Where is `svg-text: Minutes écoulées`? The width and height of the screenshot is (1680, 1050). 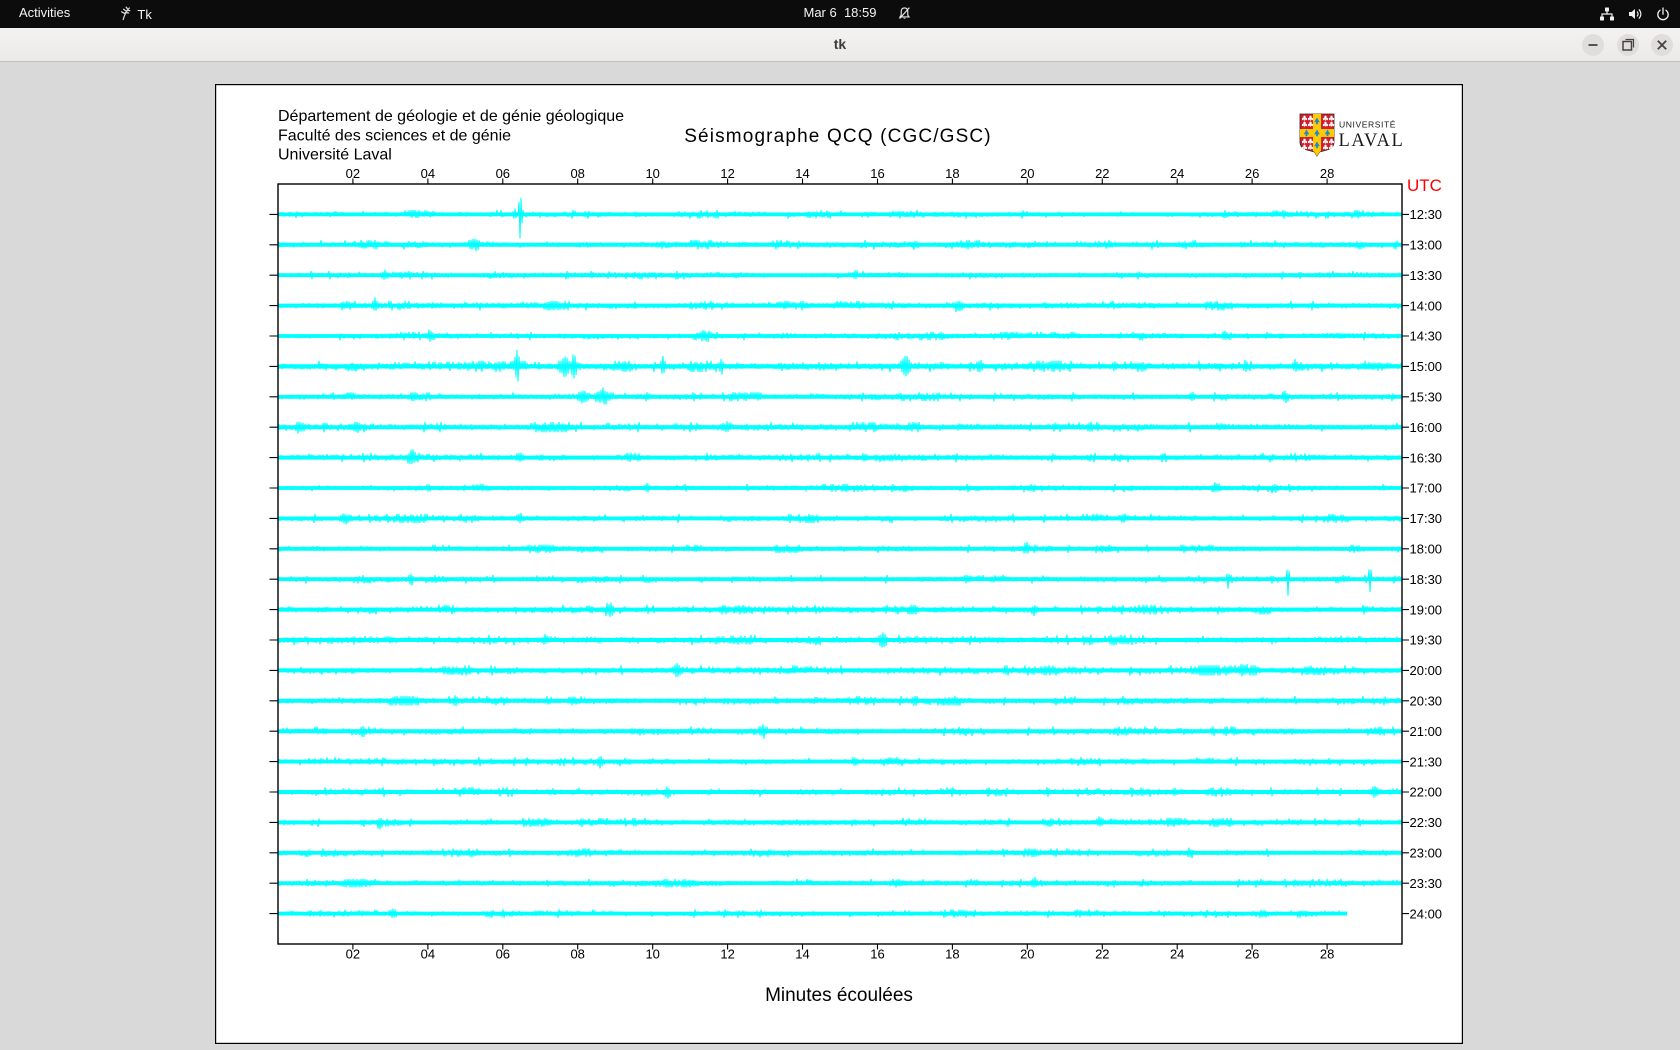 svg-text: Minutes écoulées is located at coordinates (839, 995).